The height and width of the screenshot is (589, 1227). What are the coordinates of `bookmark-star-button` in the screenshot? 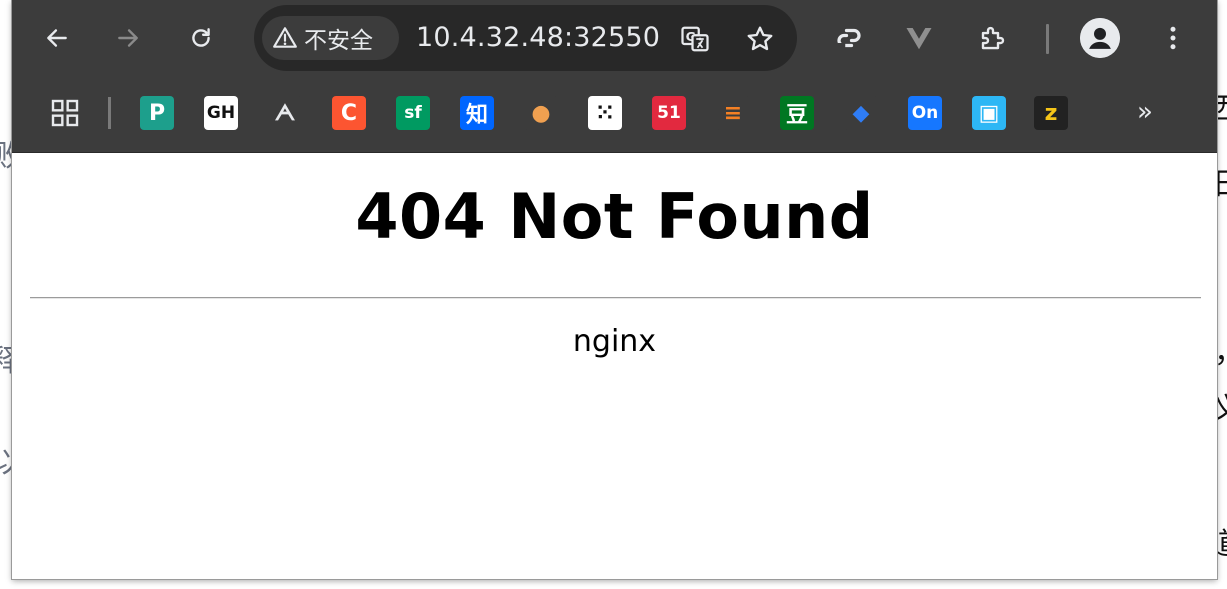 It's located at (760, 39).